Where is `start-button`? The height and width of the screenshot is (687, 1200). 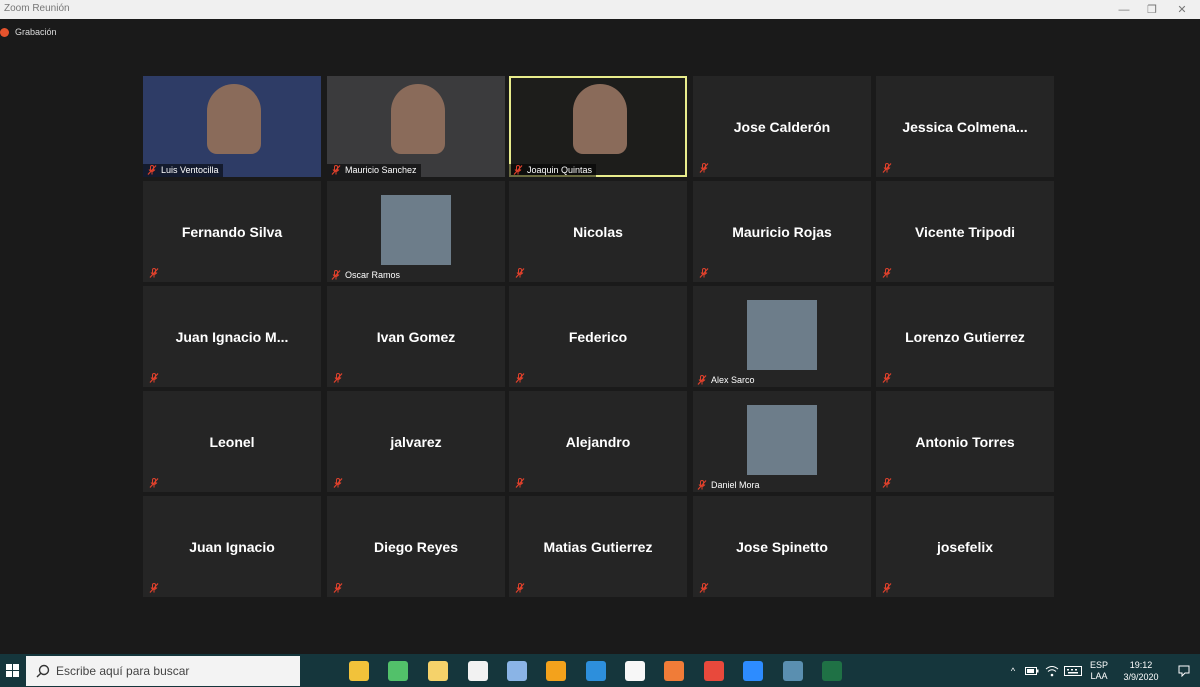
start-button is located at coordinates (12, 670).